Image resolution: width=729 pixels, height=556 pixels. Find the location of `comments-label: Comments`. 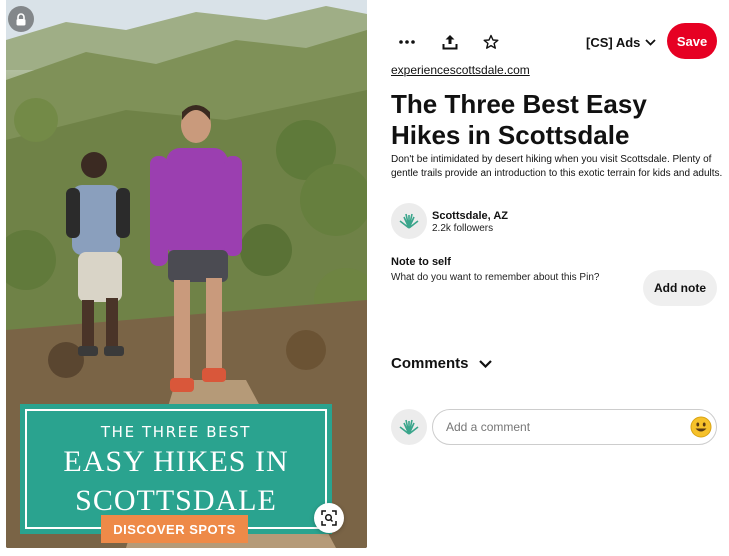

comments-label: Comments is located at coordinates (430, 363).